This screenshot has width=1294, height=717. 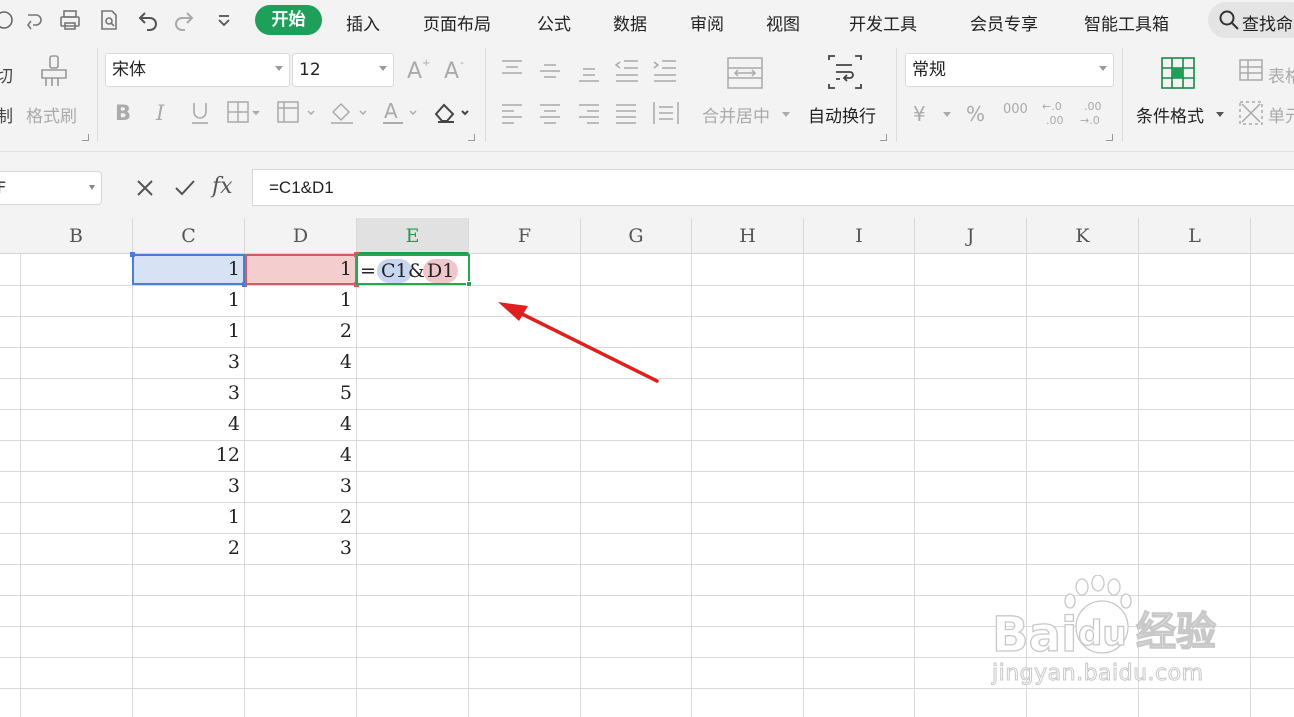 I want to click on cell-d5: 5, so click(x=300, y=393).